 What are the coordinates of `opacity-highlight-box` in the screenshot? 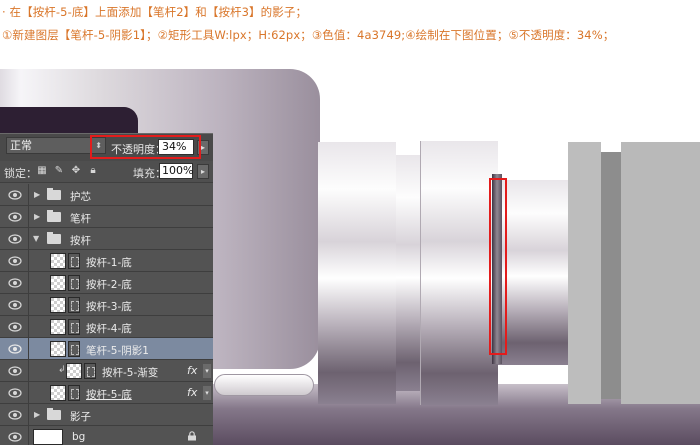 It's located at (145, 147).